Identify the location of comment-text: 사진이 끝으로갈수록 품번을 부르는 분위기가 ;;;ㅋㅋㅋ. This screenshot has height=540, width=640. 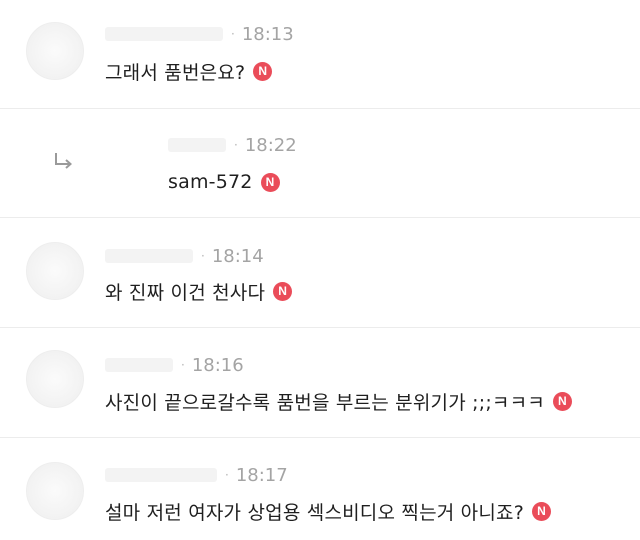
(325, 402).